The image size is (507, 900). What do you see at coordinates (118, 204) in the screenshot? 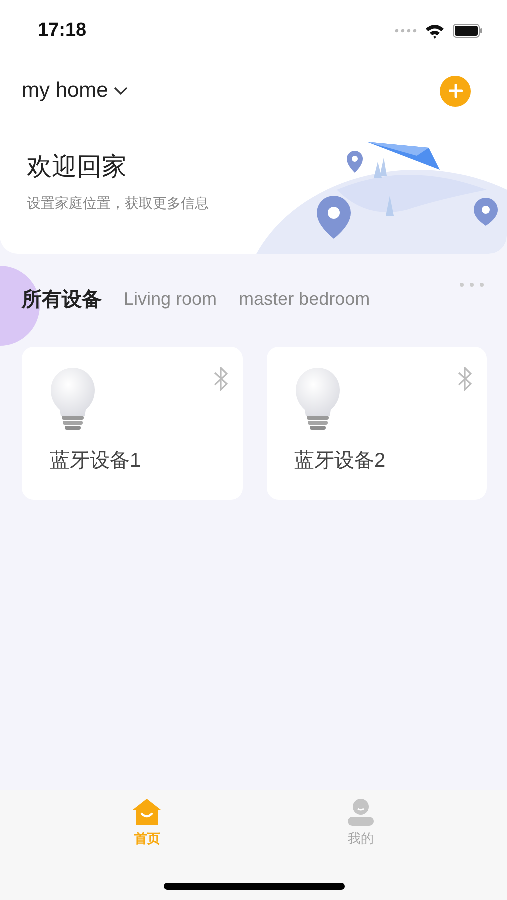
I see `welcome-subtitle: 设置家庭位置，获取更多信息` at bounding box center [118, 204].